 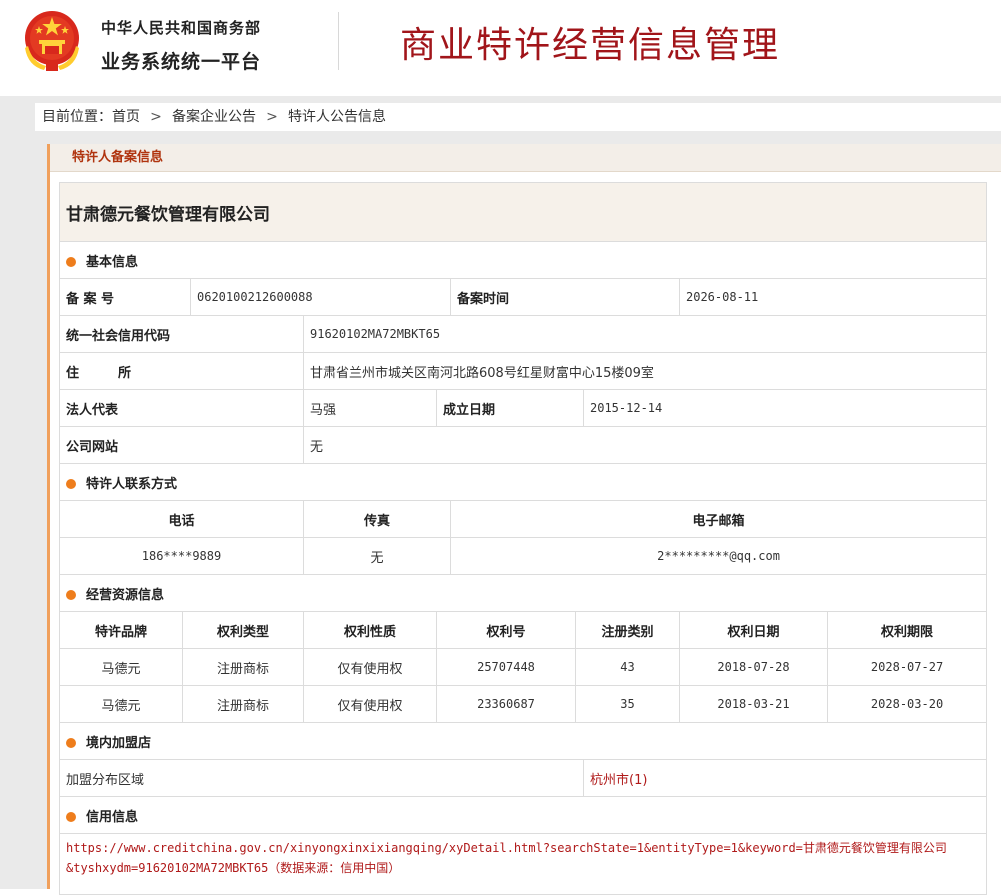 I want to click on record-no-label: 备 案 号, so click(x=125, y=297).